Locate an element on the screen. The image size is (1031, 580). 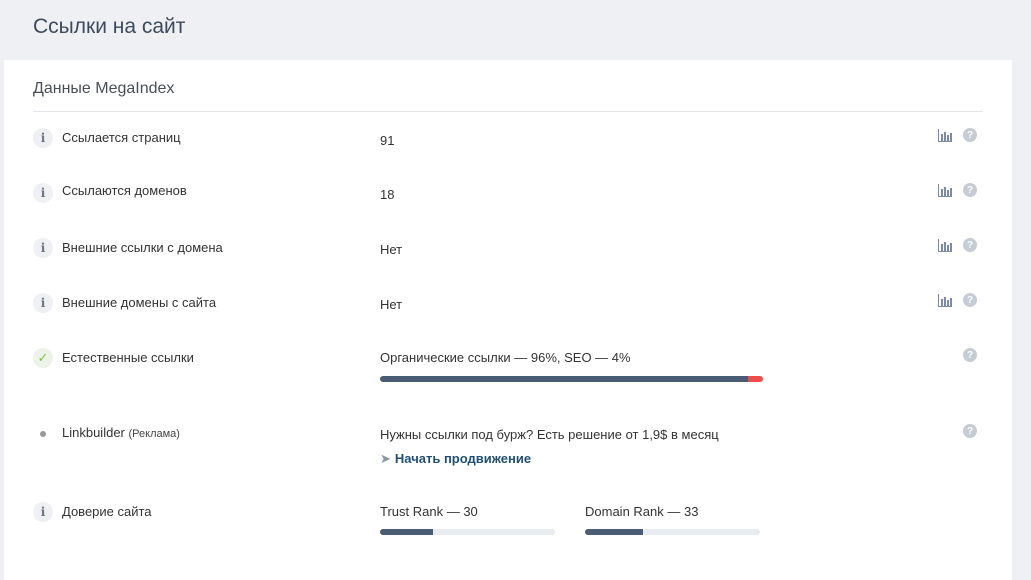
domain-rank-bar is located at coordinates (672, 532).